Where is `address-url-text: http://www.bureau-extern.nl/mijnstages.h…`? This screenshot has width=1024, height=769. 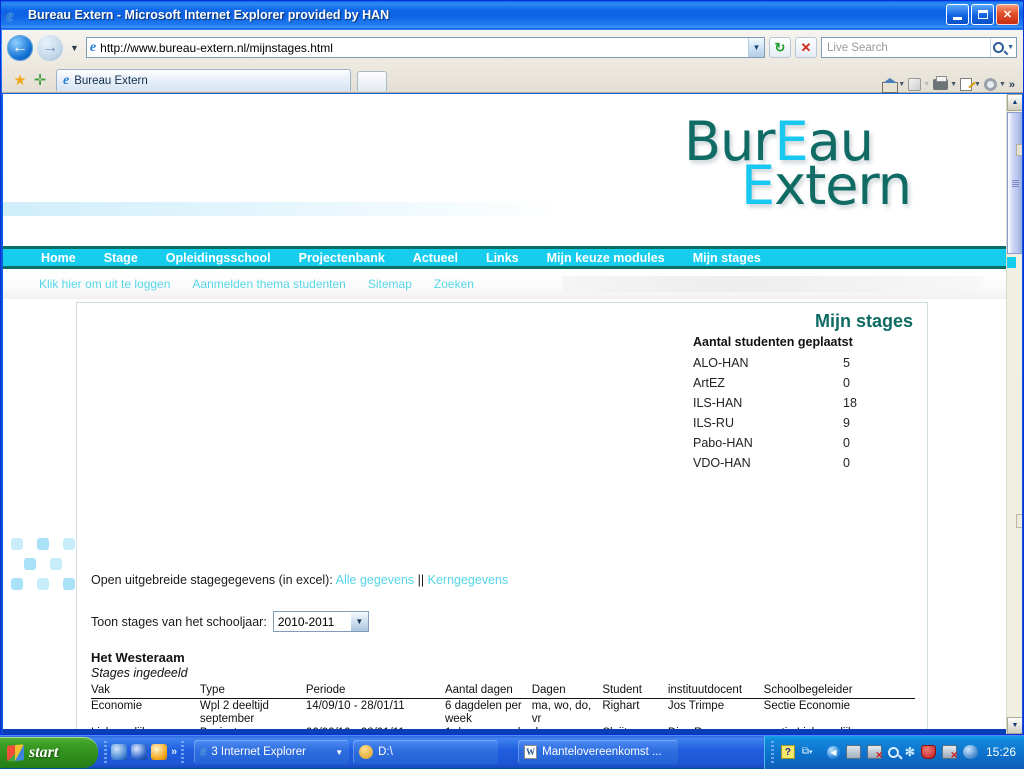 address-url-text: http://www.bureau-extern.nl/mijnstages.h… is located at coordinates (216, 47).